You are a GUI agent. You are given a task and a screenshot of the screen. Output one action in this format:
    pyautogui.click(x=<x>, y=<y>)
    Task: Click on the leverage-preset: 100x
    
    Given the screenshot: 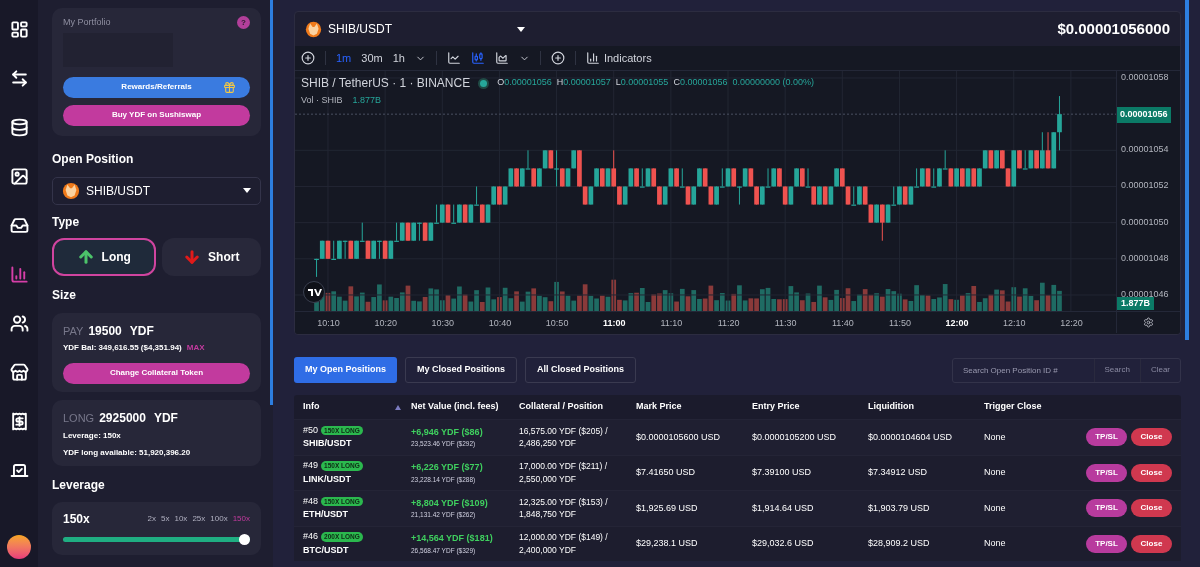 What is the action you would take?
    pyautogui.click(x=219, y=518)
    